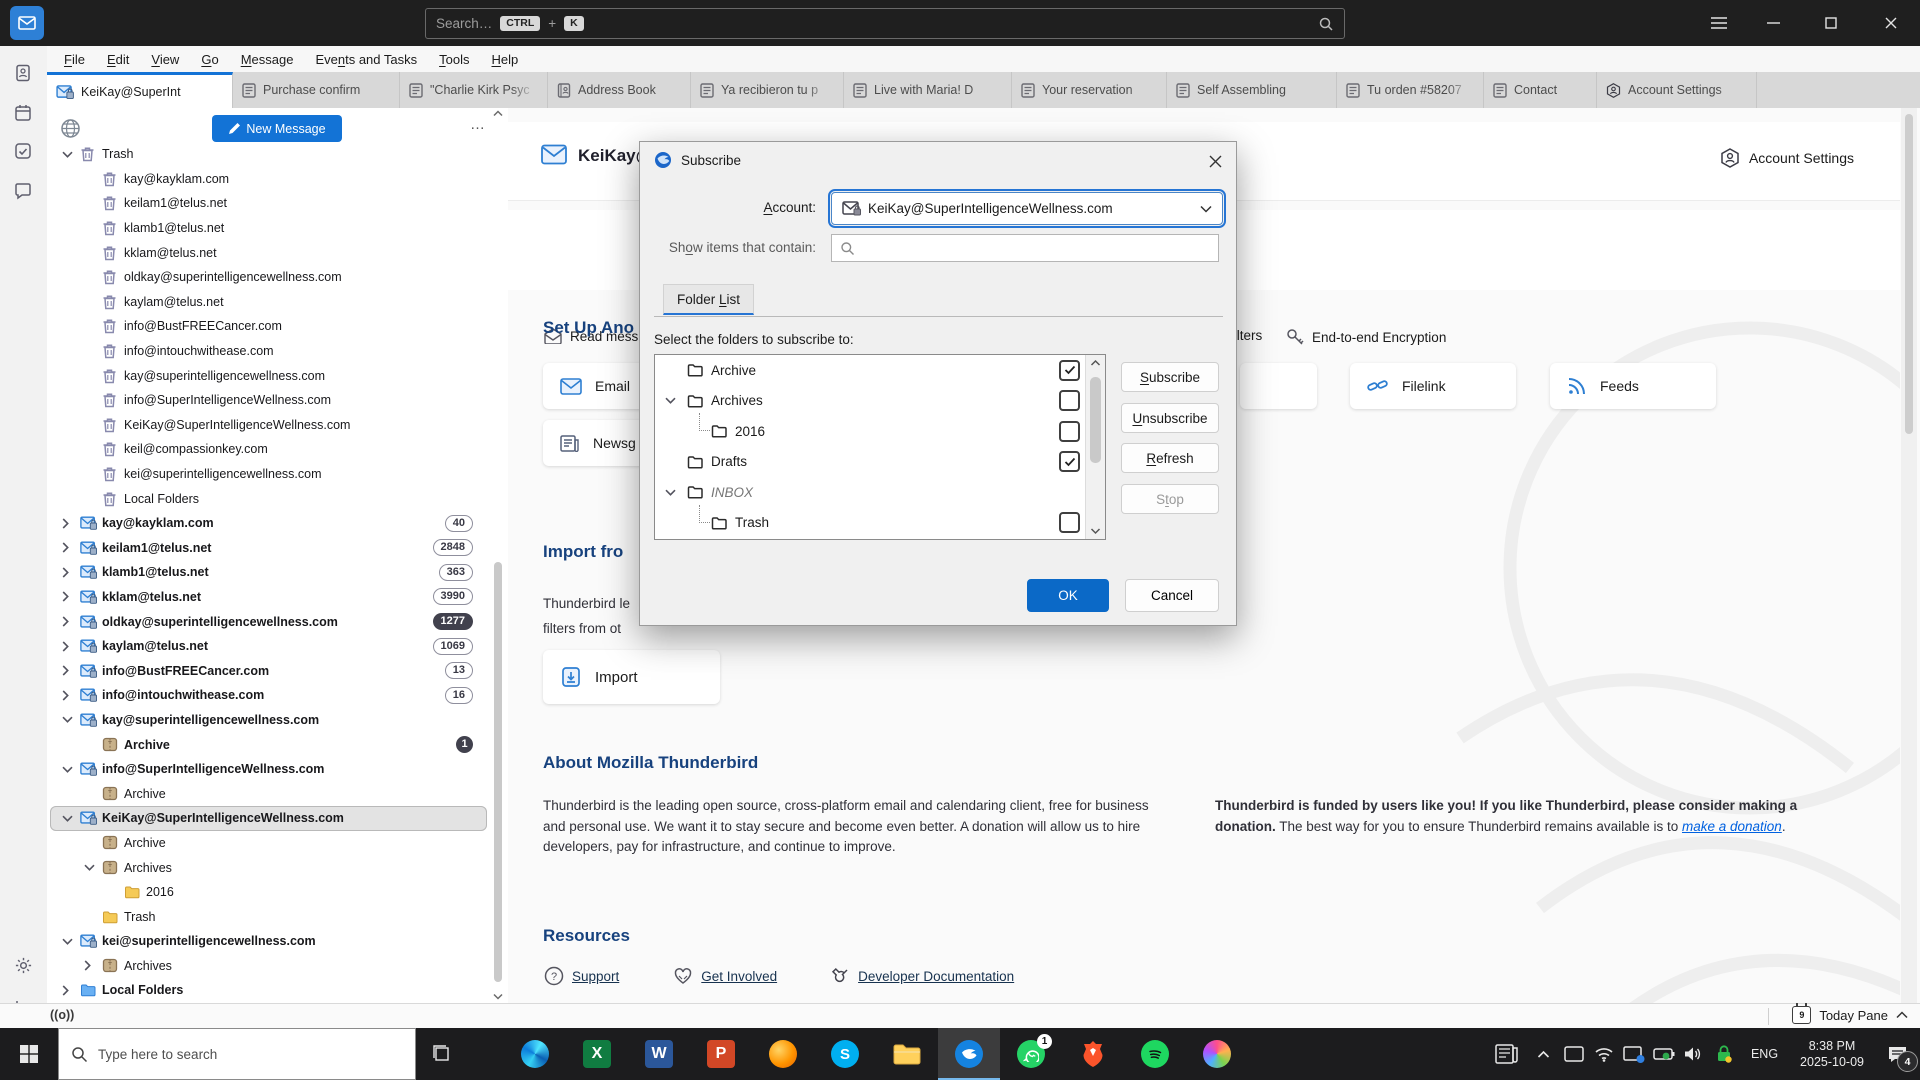 This screenshot has width=1920, height=1080. Describe the element at coordinates (1095, 363) in the screenshot. I see `scroll-up-icon` at that location.